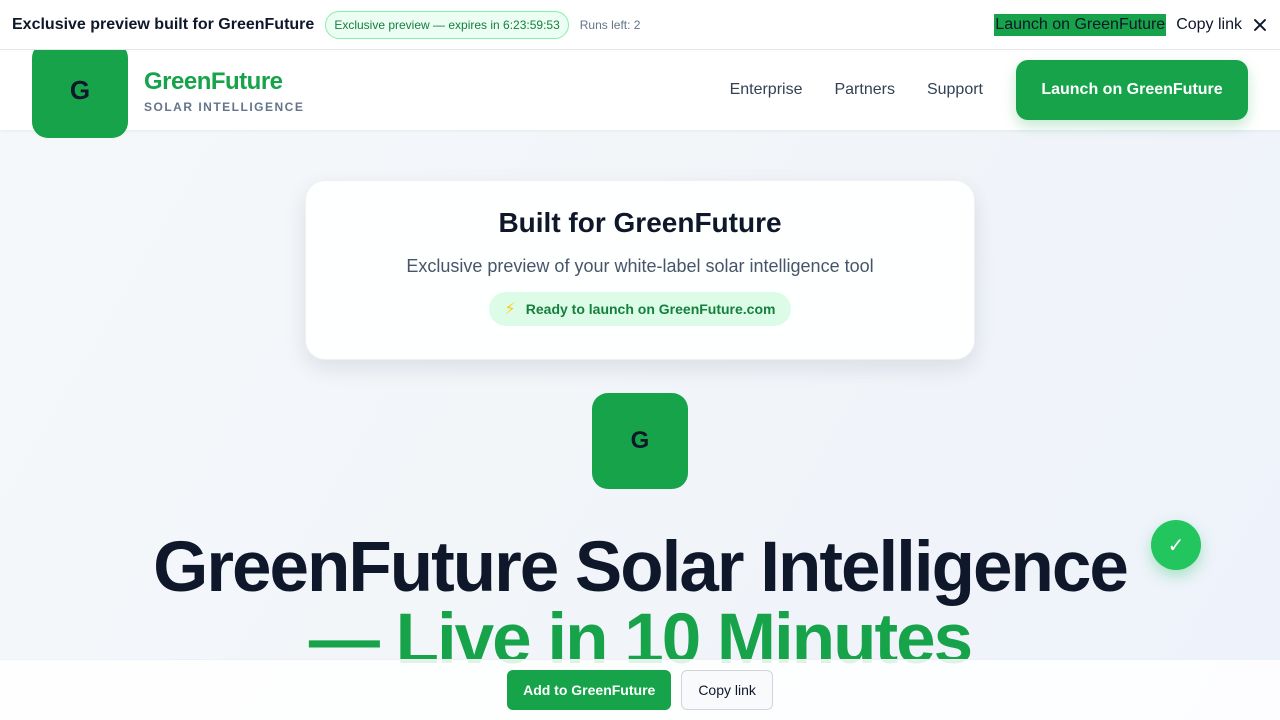 This screenshot has height=720, width=1280. I want to click on close-icon, so click(1260, 25).